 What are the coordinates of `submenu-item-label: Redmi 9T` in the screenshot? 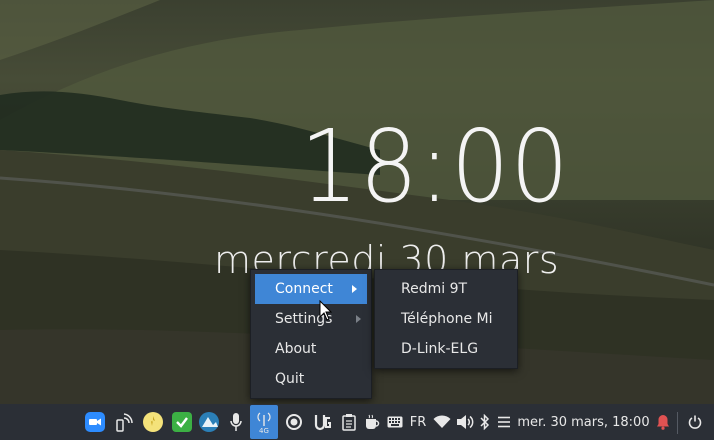 It's located at (434, 289).